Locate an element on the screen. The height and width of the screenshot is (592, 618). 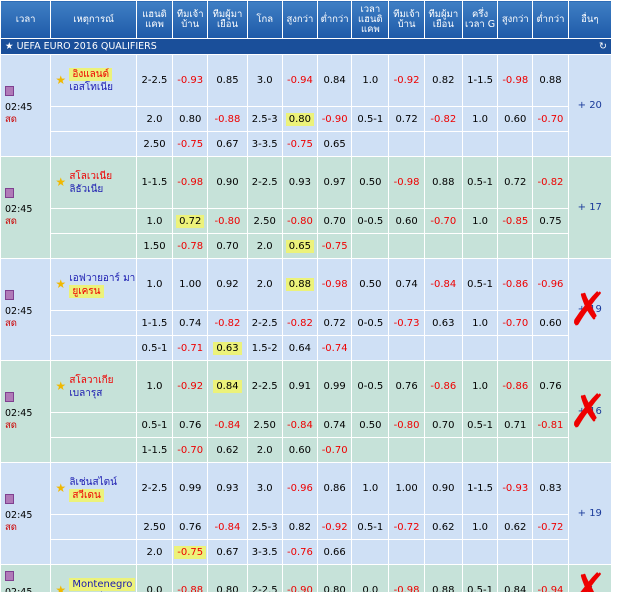
odds-cell: 0.64 is located at coordinates (300, 348).